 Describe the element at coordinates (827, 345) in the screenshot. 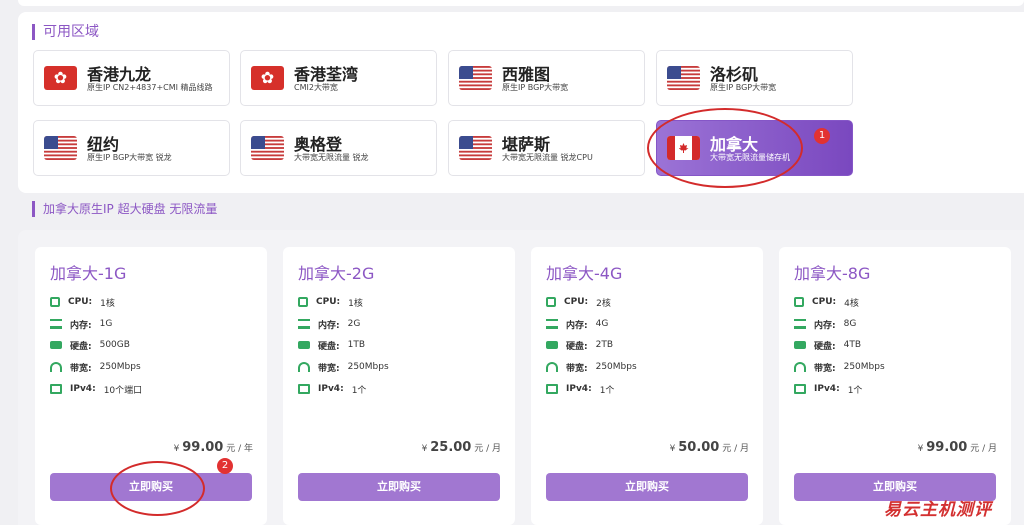

I see `spec-disk: 硬盘: 4TB` at that location.